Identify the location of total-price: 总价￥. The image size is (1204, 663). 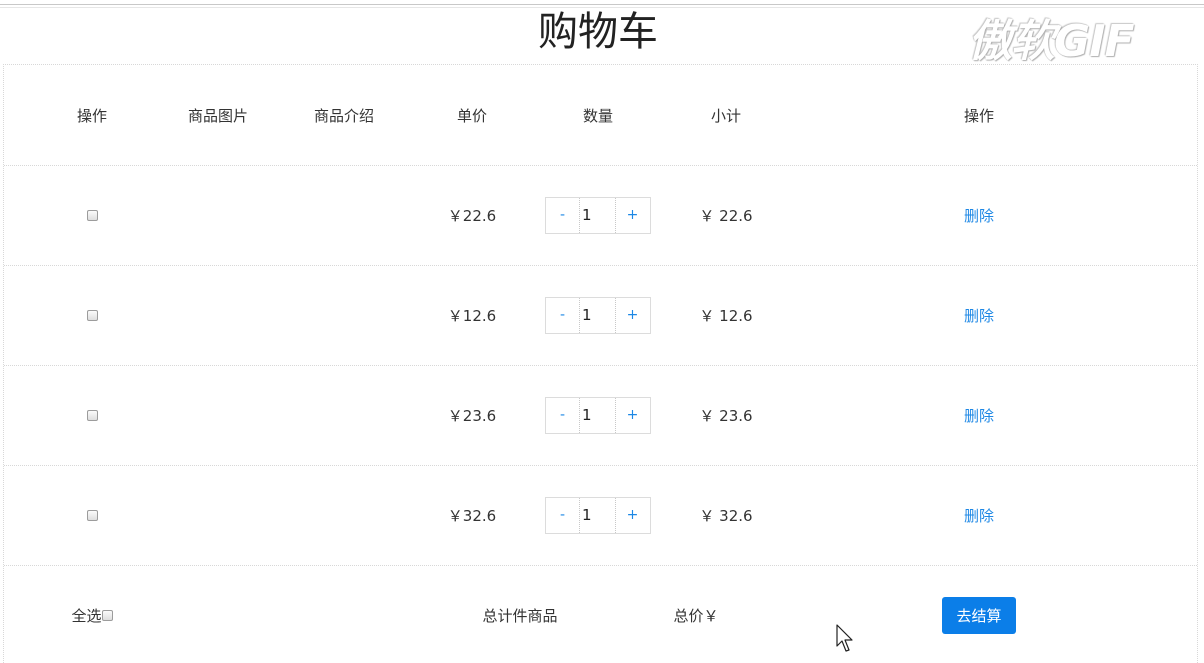
(696, 614).